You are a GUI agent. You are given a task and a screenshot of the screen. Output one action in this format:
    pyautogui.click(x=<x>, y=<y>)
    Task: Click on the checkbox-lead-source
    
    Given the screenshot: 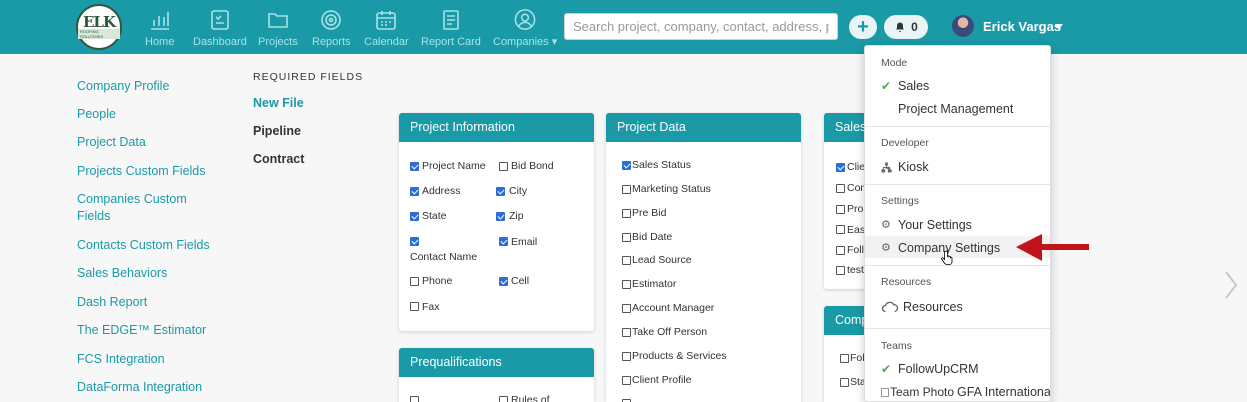 What is the action you would take?
    pyautogui.click(x=626, y=260)
    